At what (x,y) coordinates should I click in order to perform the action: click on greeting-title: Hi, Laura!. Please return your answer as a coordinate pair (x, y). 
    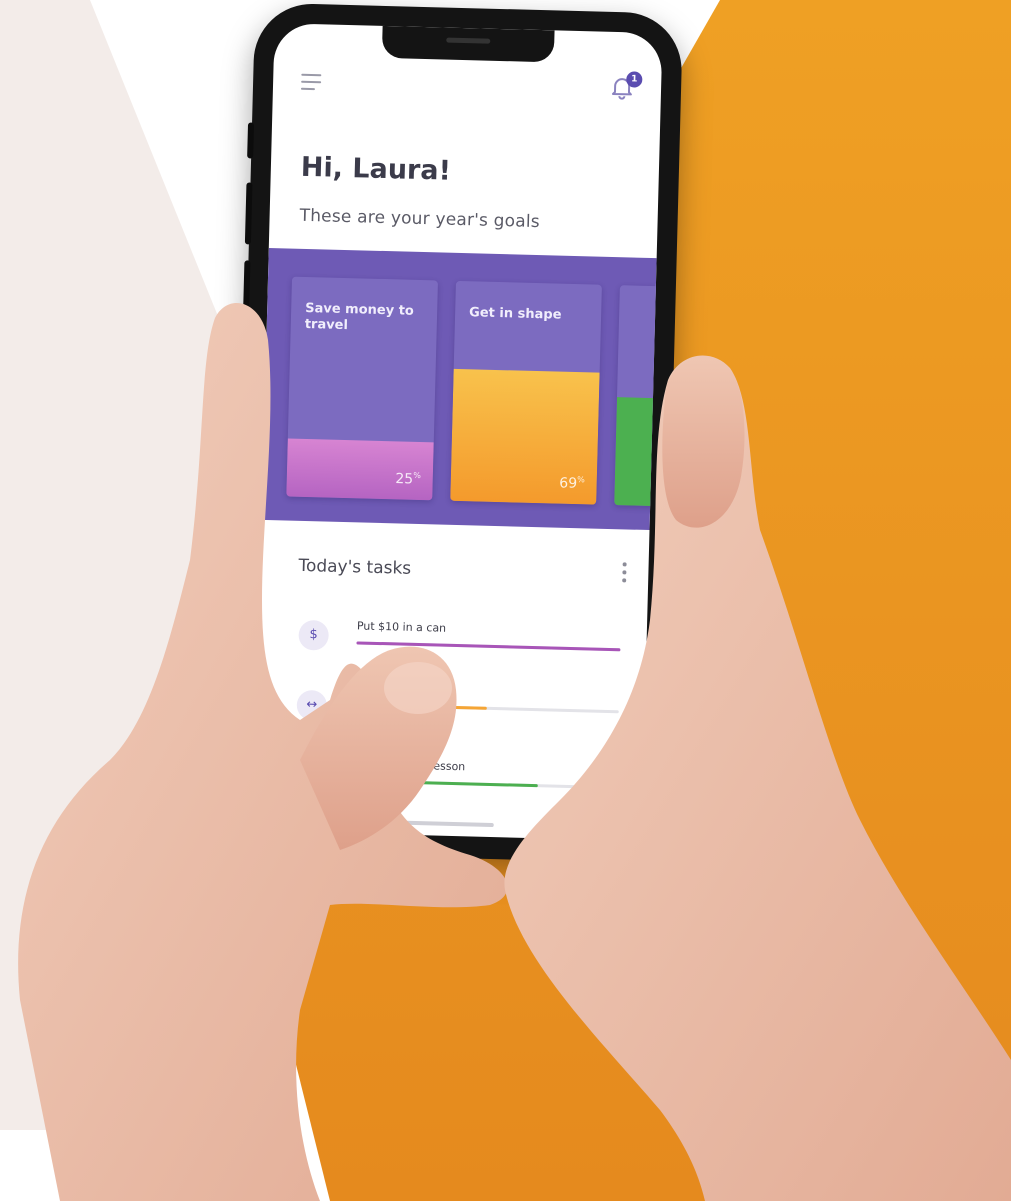
    Looking at the image, I should click on (376, 169).